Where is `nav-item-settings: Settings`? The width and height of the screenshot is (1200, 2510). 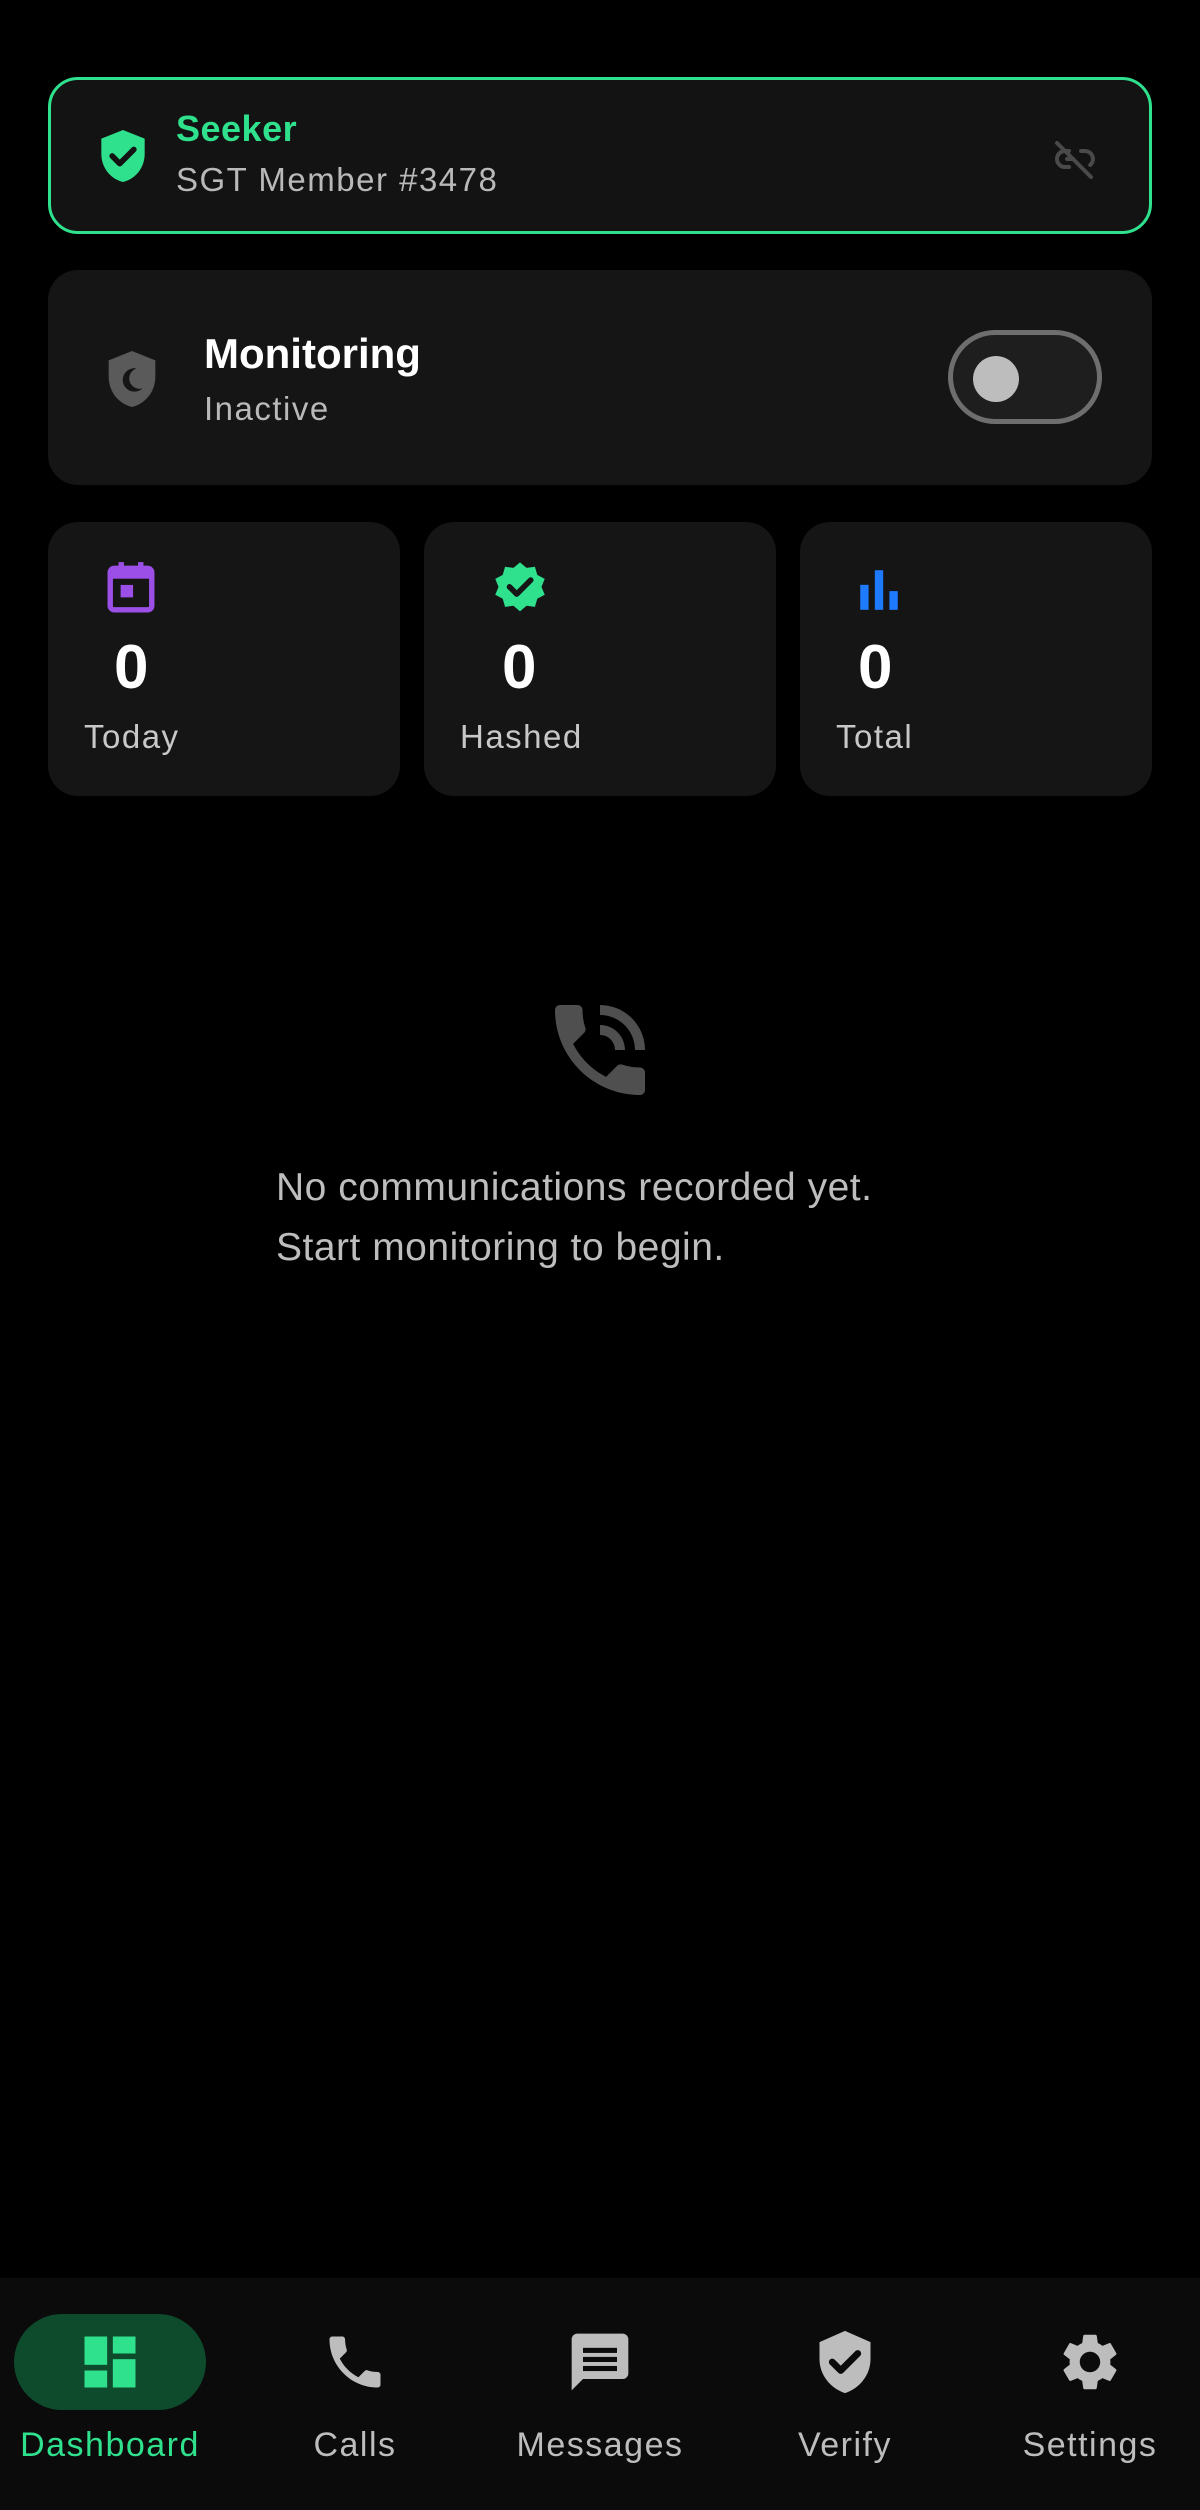 nav-item-settings: Settings is located at coordinates (1090, 2394).